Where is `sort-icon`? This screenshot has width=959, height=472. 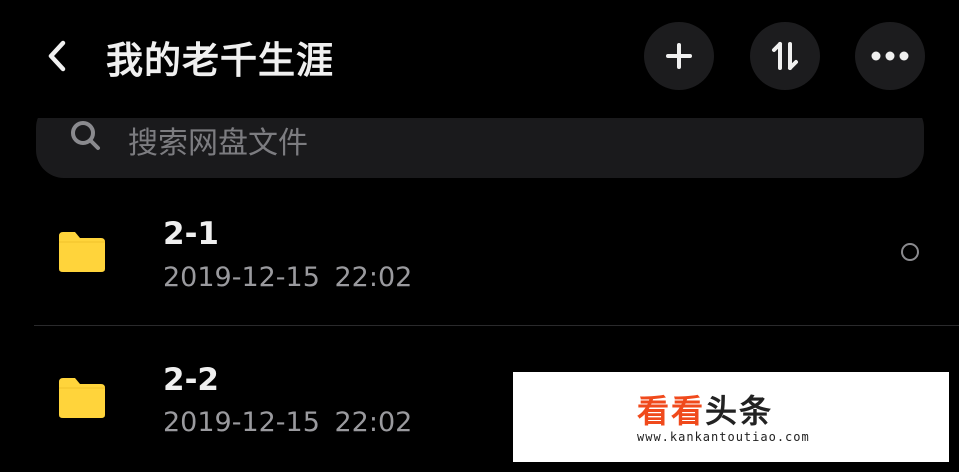 sort-icon is located at coordinates (785, 56).